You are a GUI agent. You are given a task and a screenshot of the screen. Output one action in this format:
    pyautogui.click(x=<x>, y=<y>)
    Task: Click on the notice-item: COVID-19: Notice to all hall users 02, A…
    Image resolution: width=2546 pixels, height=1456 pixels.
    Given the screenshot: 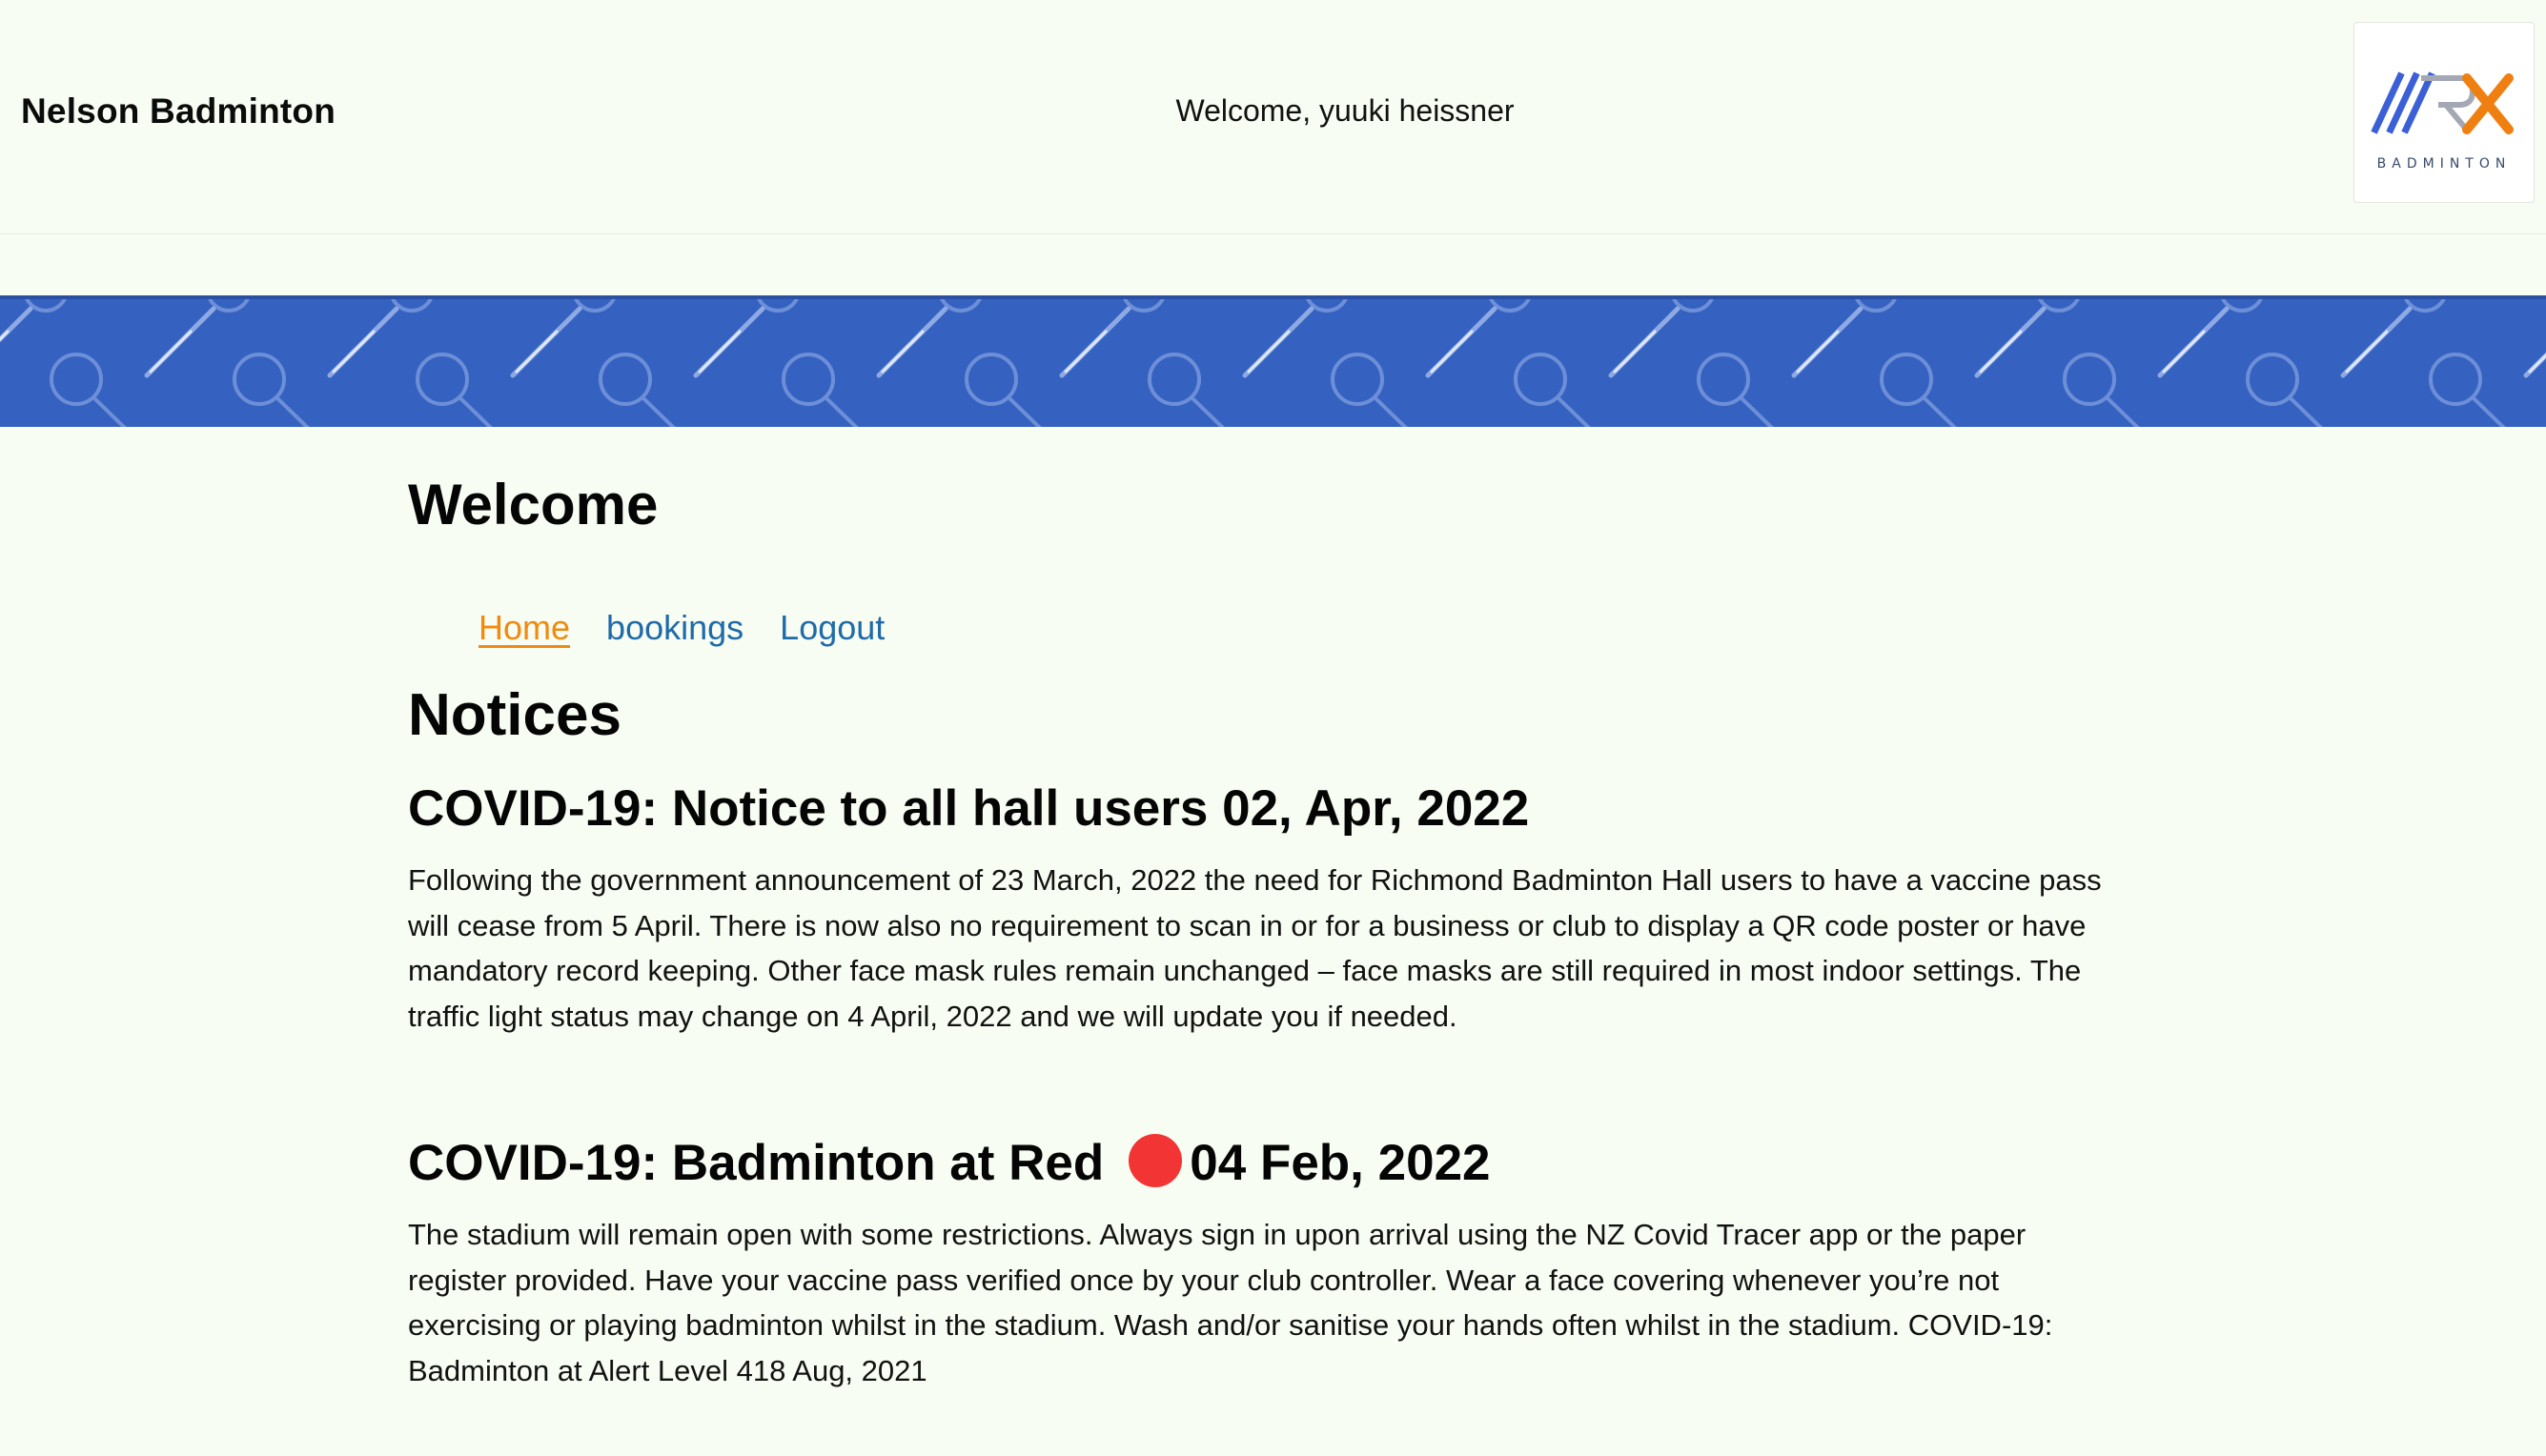 What is the action you would take?
    pyautogui.click(x=1275, y=911)
    